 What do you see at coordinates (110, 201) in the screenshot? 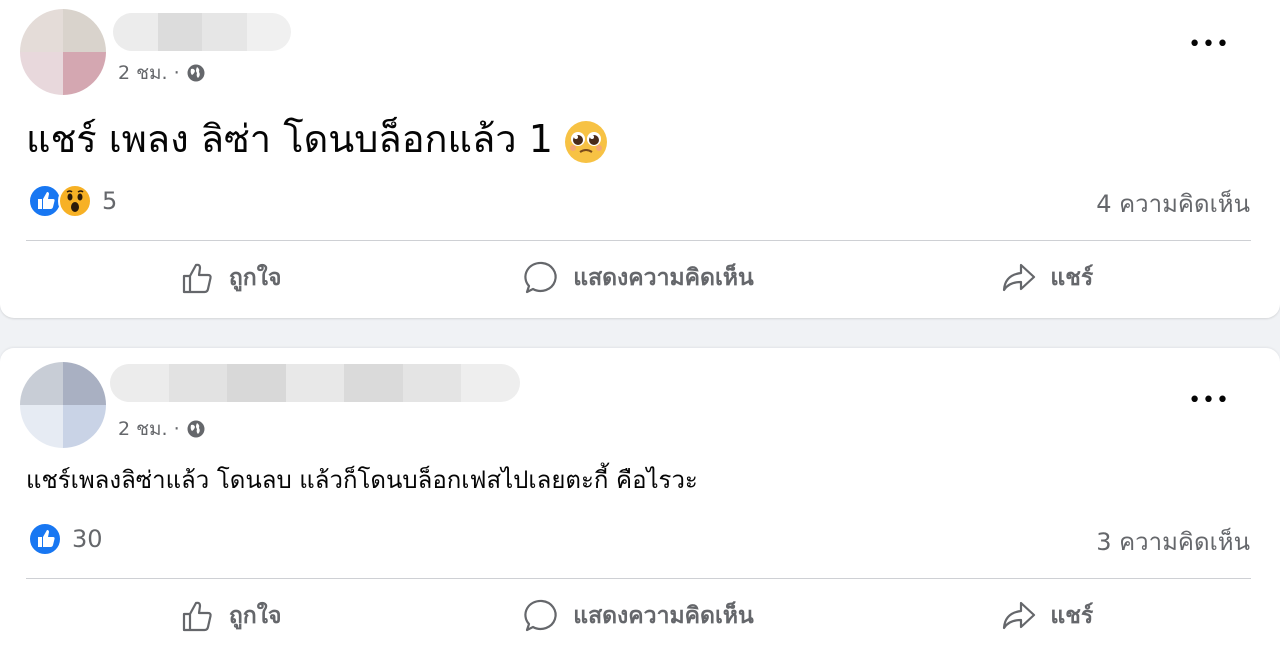
I see `reaction-count: 5` at bounding box center [110, 201].